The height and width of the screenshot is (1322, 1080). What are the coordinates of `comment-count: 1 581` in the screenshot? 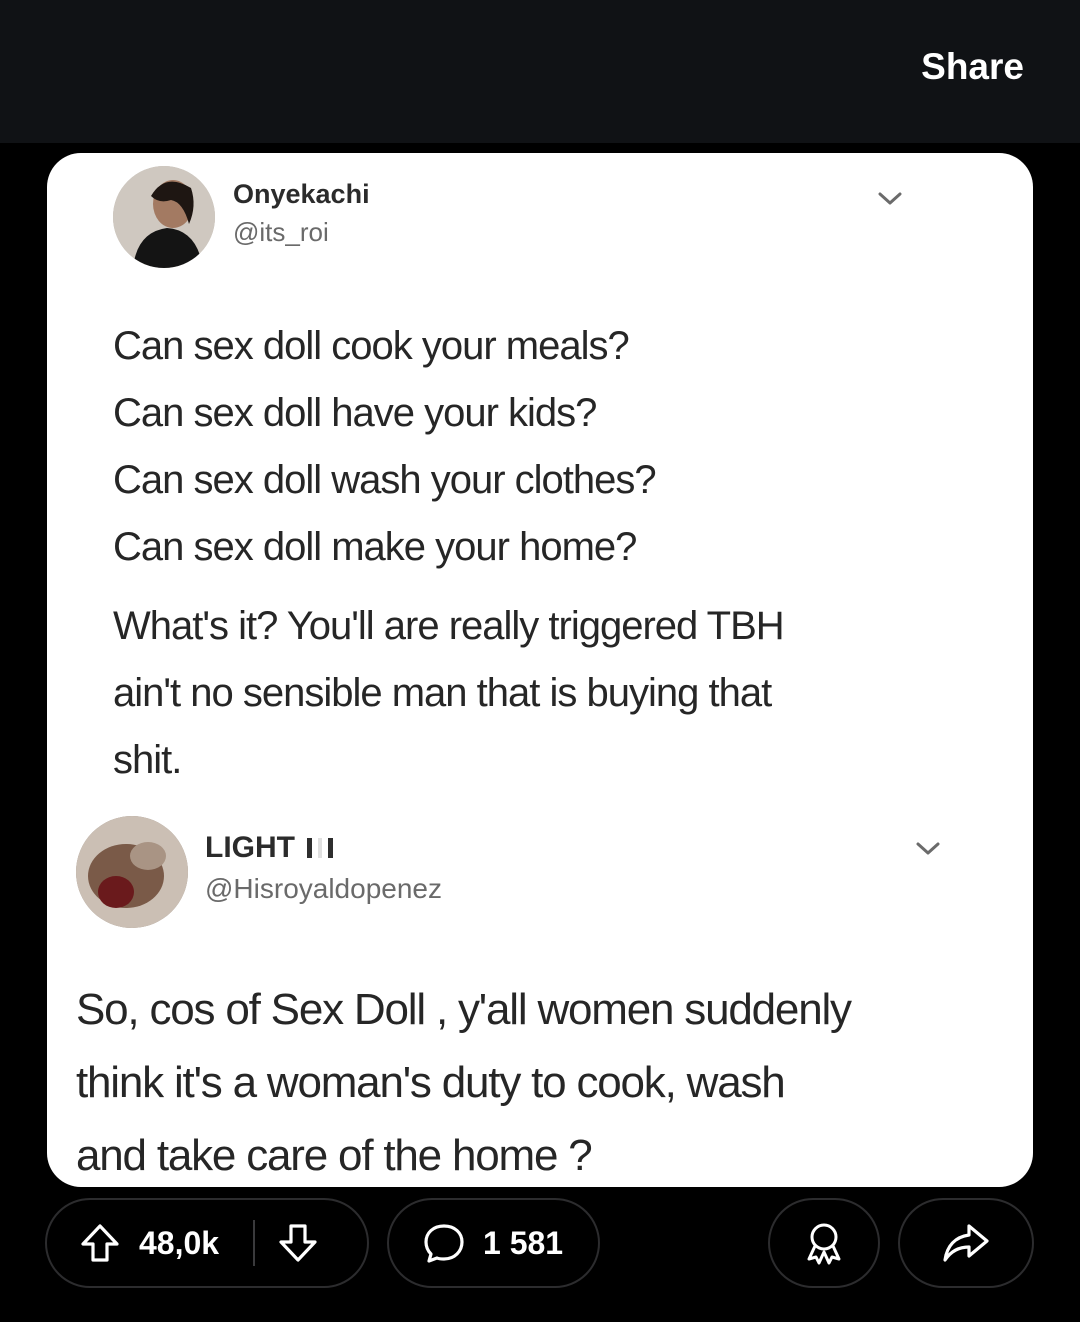 It's located at (523, 1242).